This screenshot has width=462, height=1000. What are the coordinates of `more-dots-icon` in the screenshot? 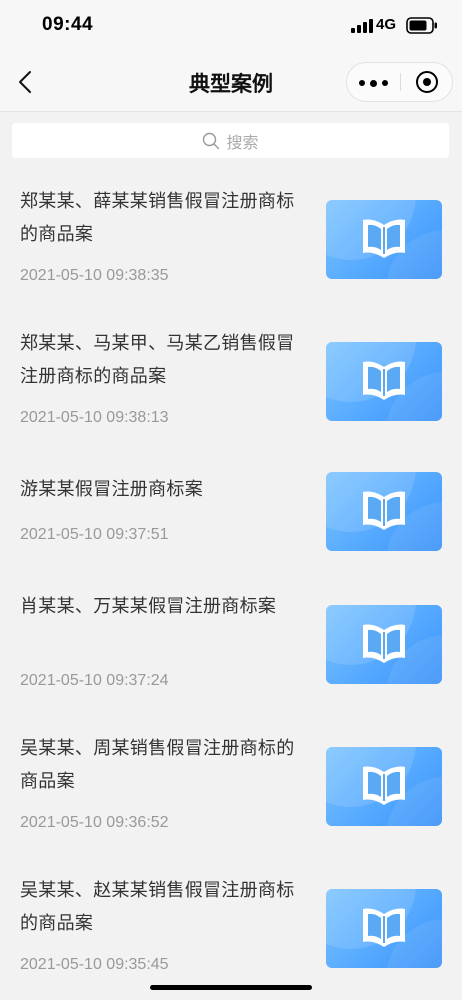 It's located at (373, 82).